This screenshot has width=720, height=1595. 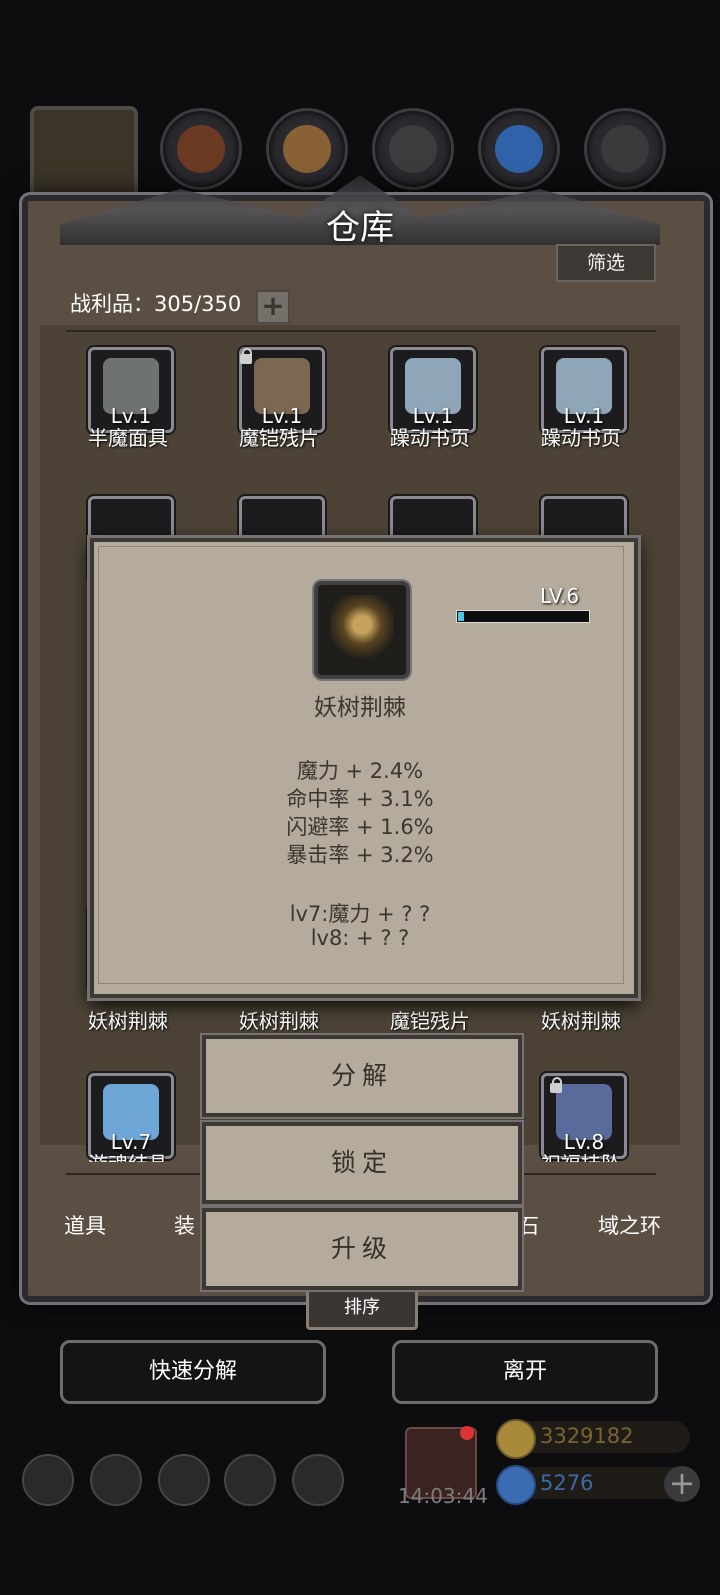 I want to click on tab-equipment: 装, so click(x=184, y=1225).